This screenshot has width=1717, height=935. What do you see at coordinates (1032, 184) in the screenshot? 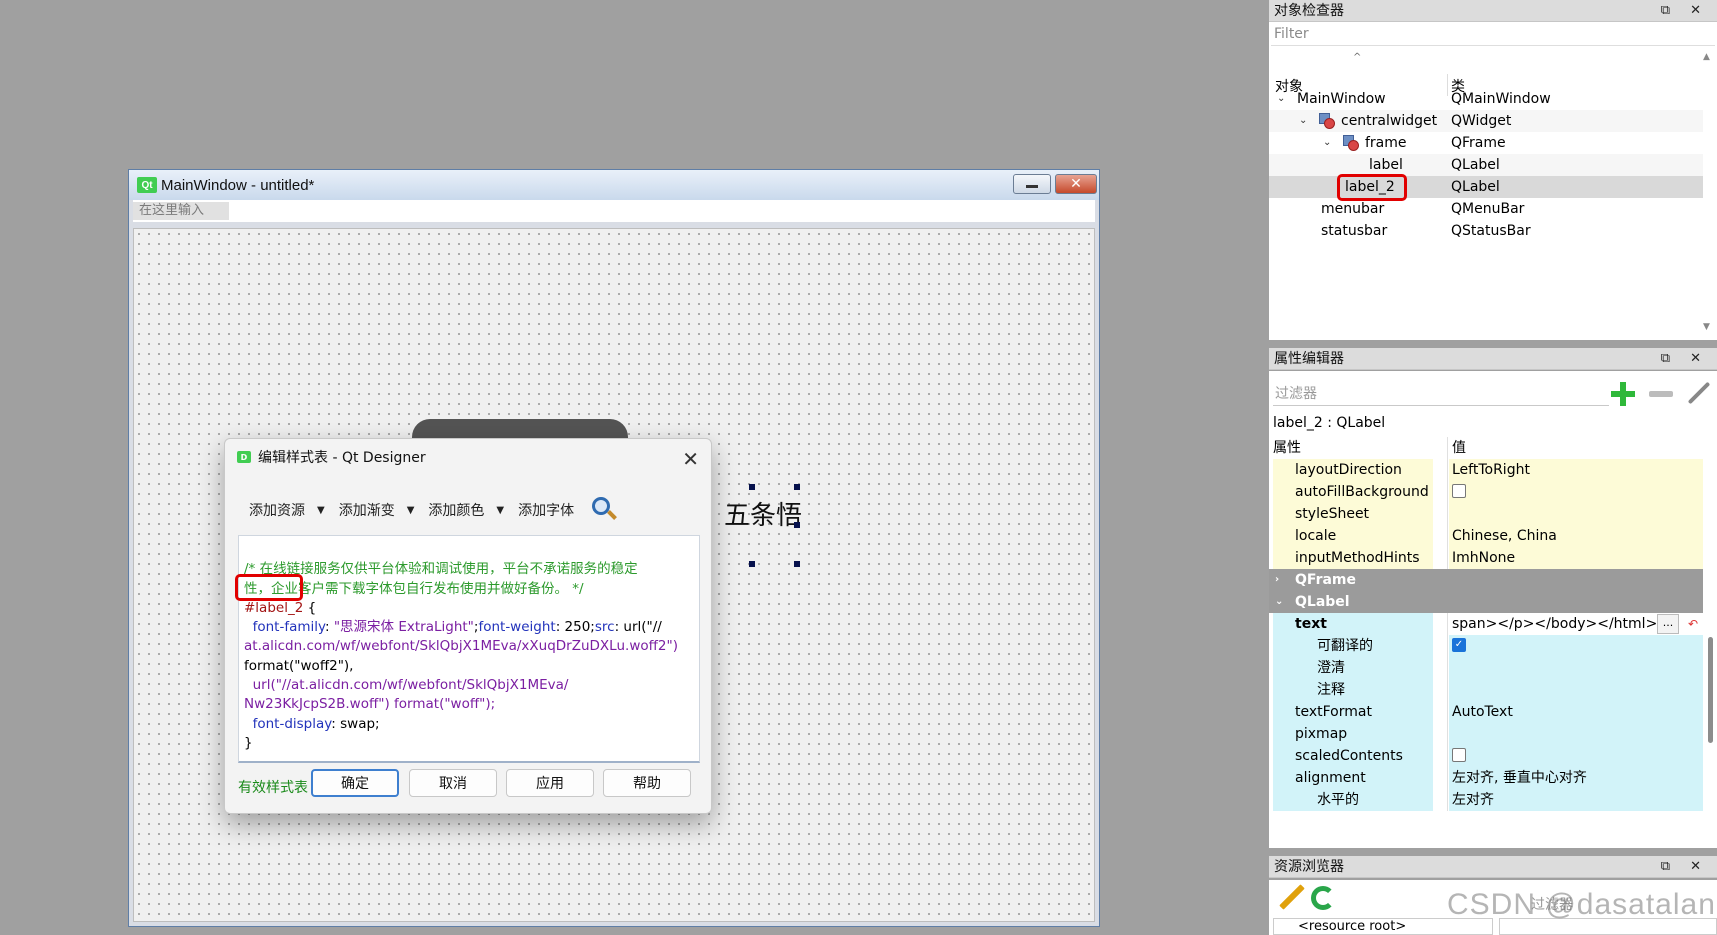
I see `minimize-button` at bounding box center [1032, 184].